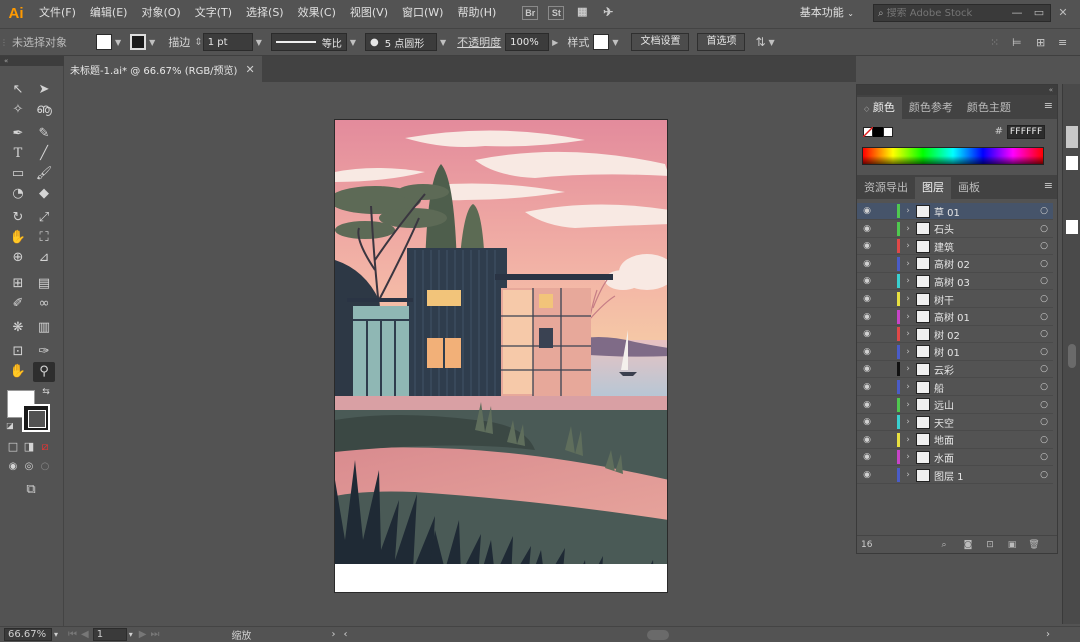 This screenshot has height=642, width=1080. I want to click on blend-tool-icon: ∞, so click(44, 304).